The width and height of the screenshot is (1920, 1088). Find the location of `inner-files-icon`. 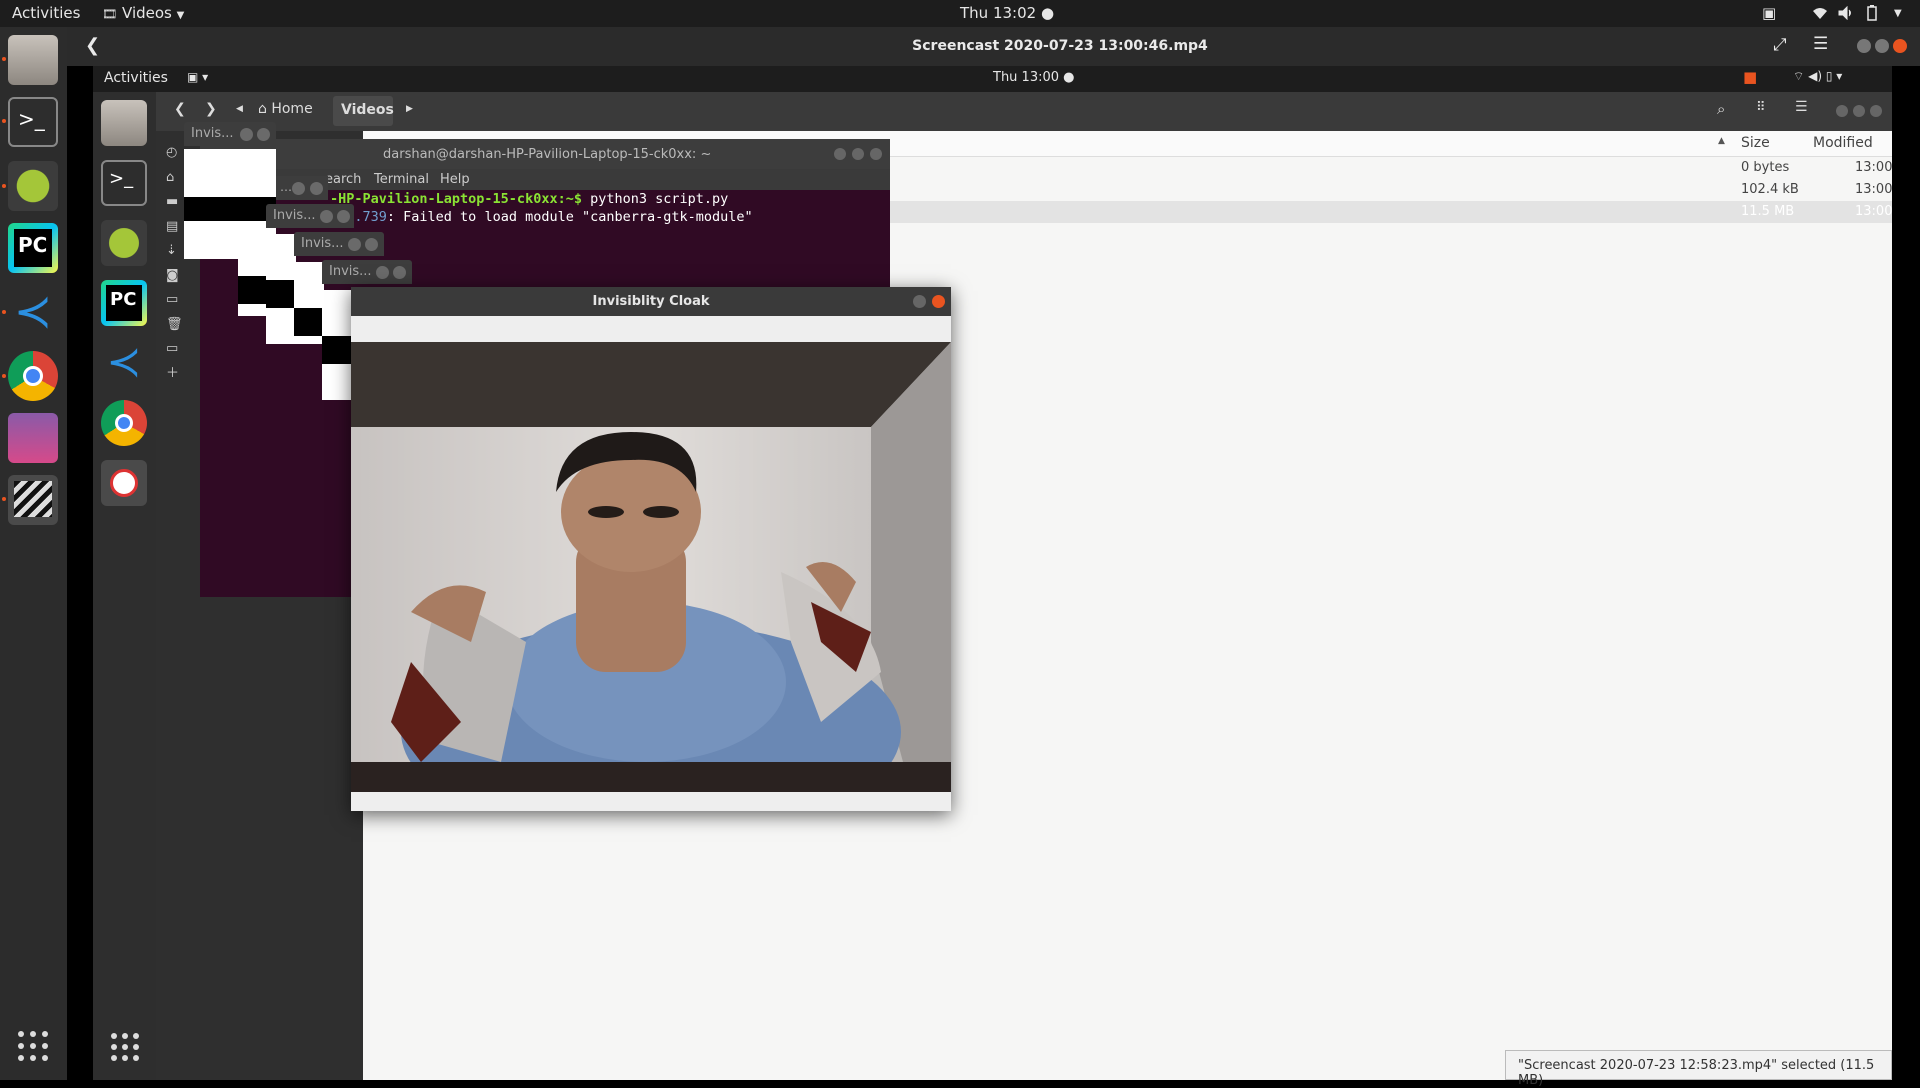

inner-files-icon is located at coordinates (124, 123).